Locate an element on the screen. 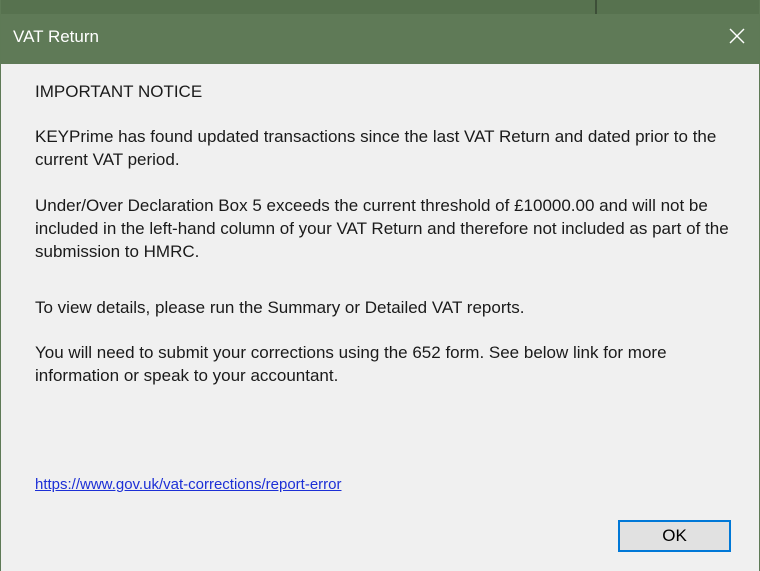 The height and width of the screenshot is (571, 760). close-icon is located at coordinates (737, 36).